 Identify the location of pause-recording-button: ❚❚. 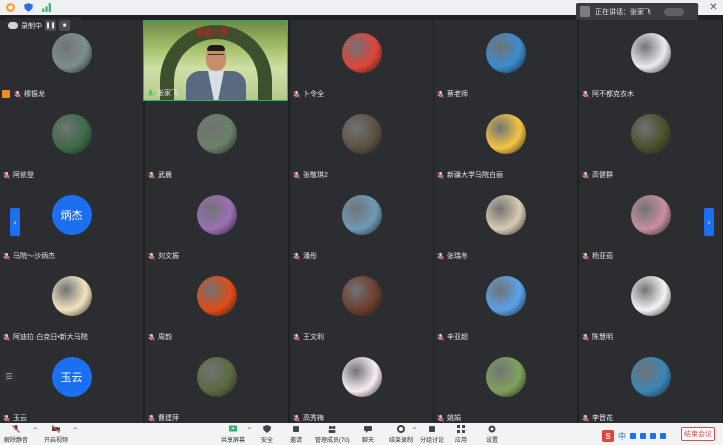
(50, 25).